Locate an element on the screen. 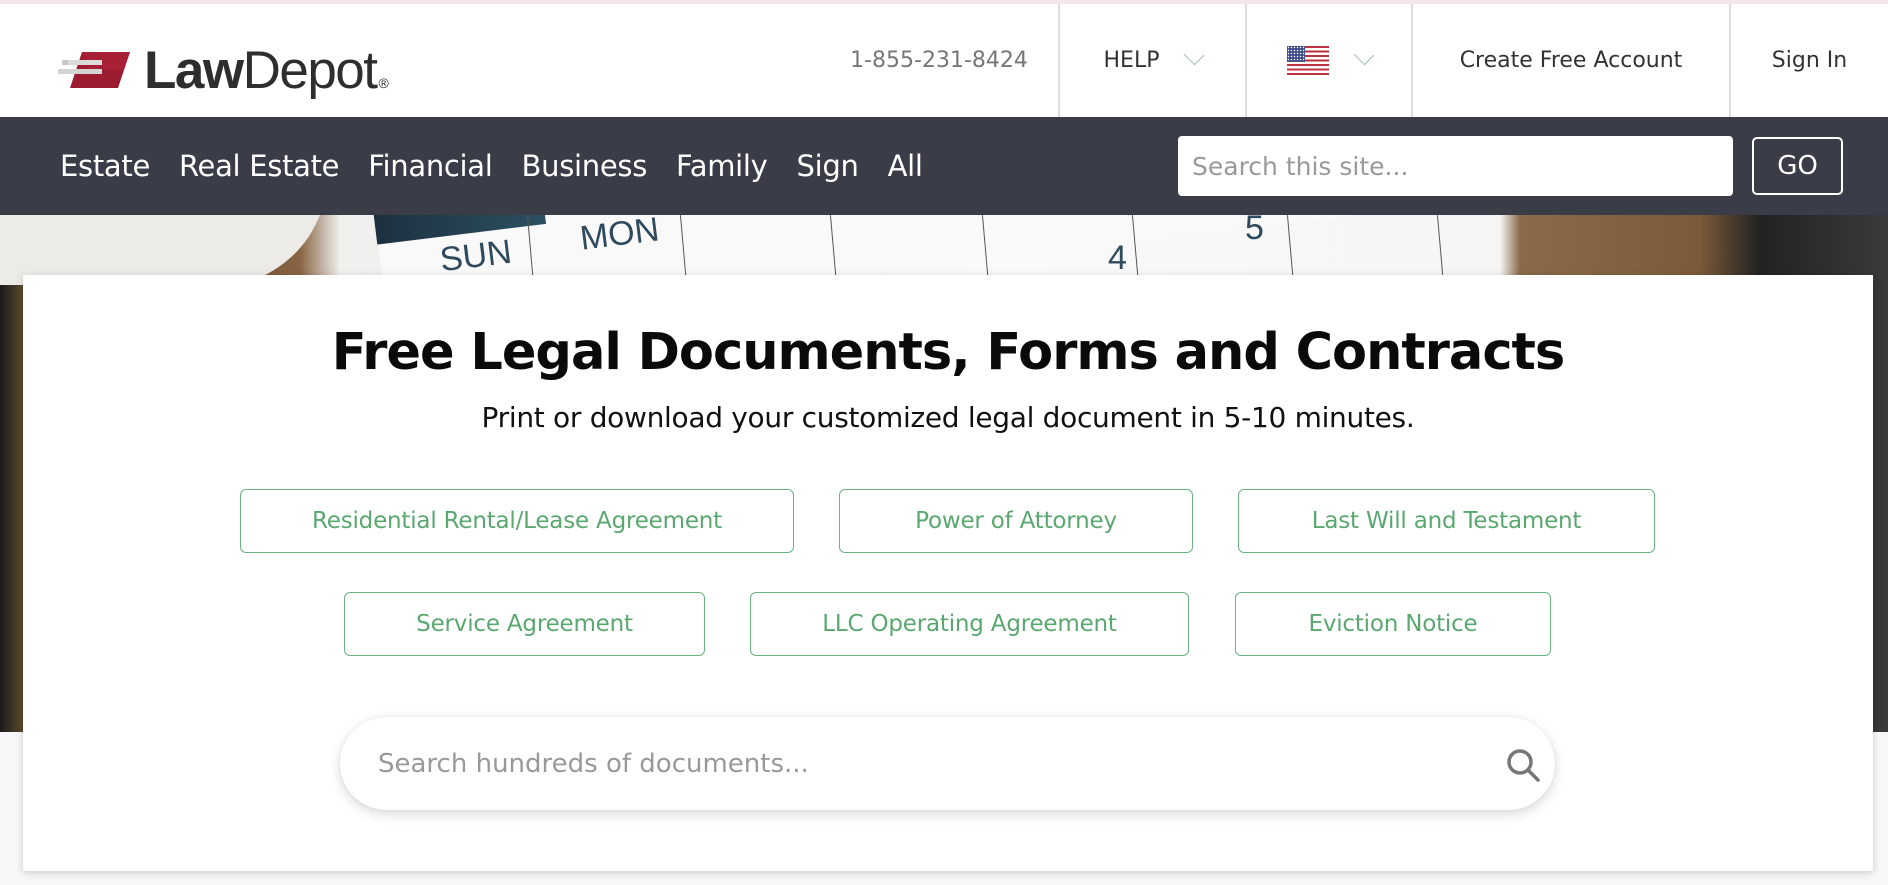 The height and width of the screenshot is (885, 1888). doc-button-llc-operating-agreement: LLC Operating Agreement is located at coordinates (969, 624).